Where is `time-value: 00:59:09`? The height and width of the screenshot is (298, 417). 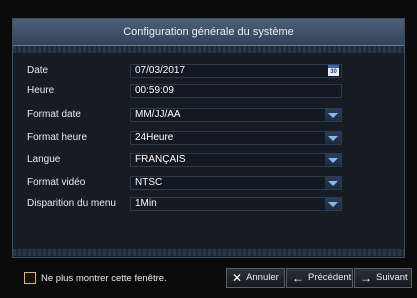
time-value: 00:59:09 is located at coordinates (154, 90).